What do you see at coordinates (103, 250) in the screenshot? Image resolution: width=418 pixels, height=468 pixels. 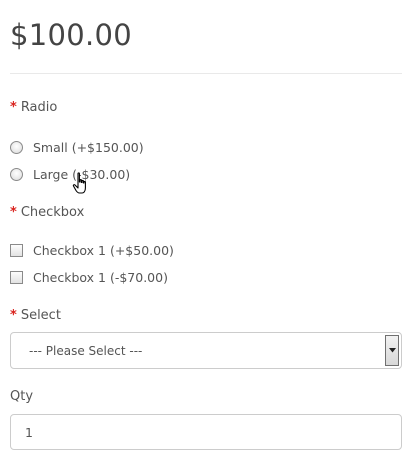 I see `checkbox-option-label: Checkbox 1 (+$50.00)` at bounding box center [103, 250].